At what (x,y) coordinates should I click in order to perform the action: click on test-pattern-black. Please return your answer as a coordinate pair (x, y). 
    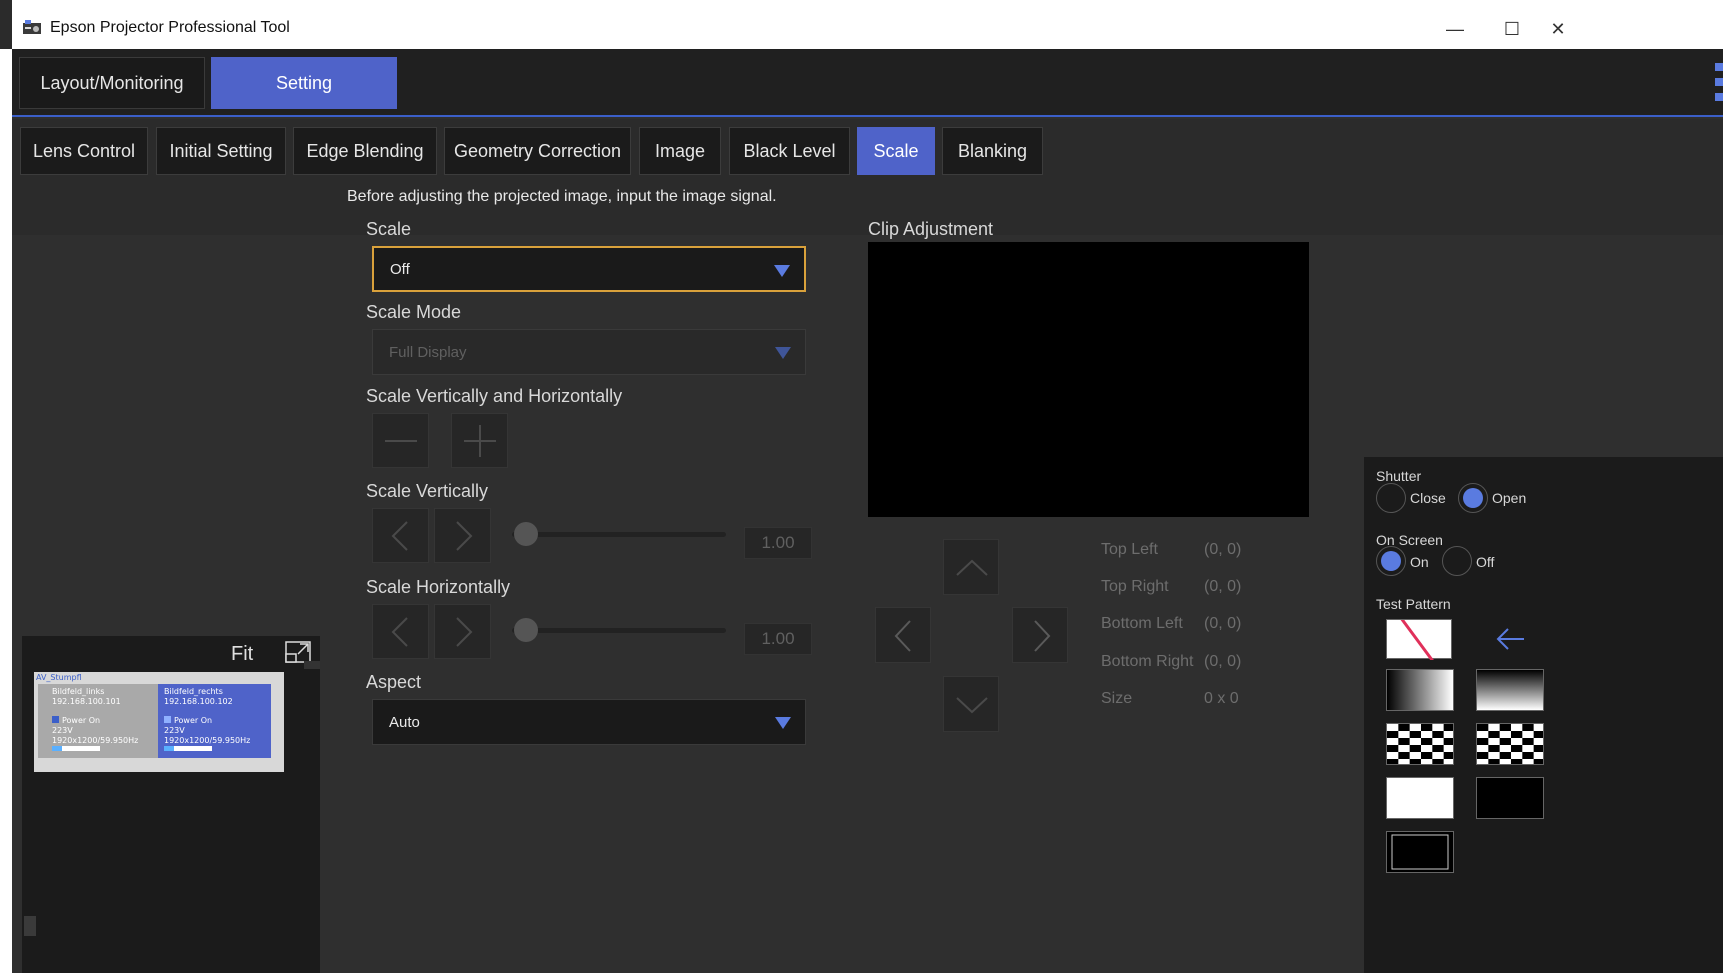
    Looking at the image, I should click on (1510, 798).